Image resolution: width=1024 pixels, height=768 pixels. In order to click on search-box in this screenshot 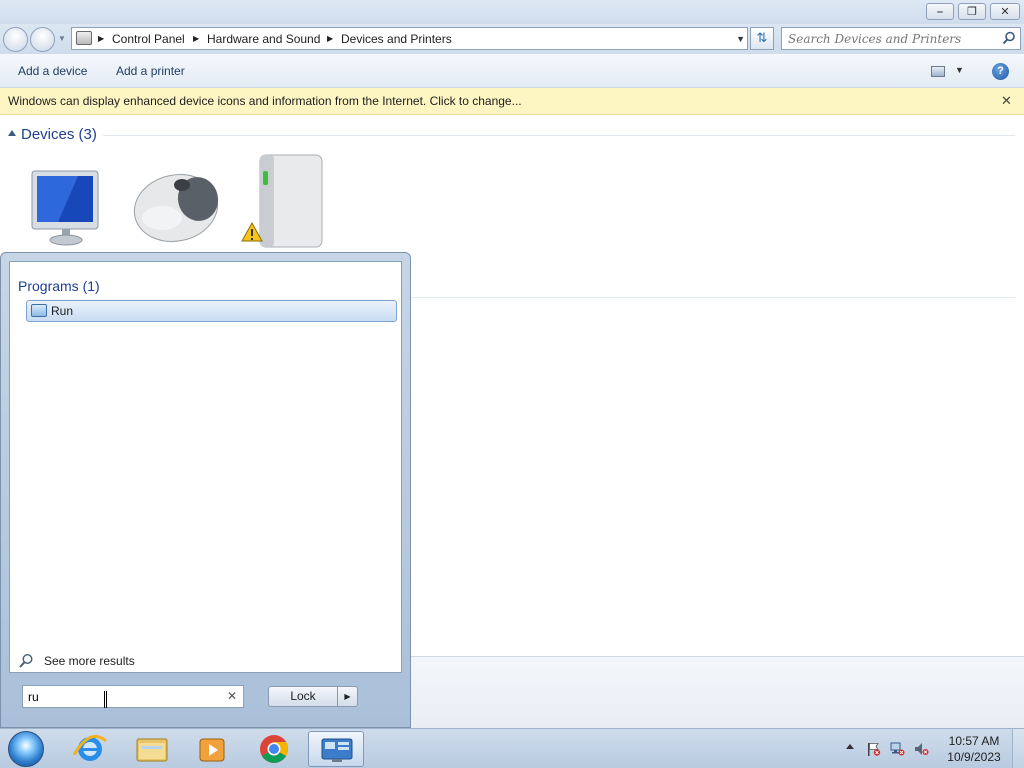, I will do `click(901, 38)`.